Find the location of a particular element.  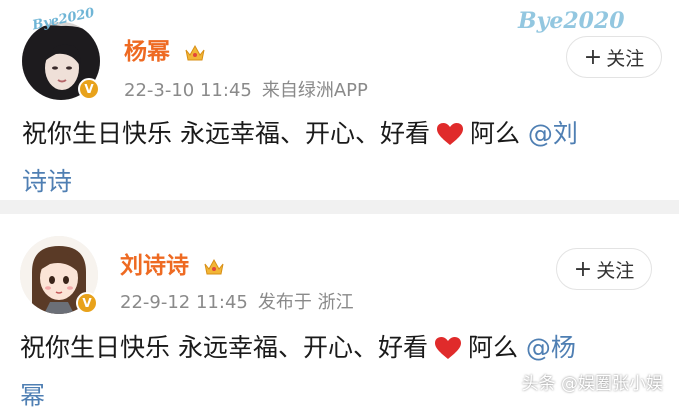

username-text: 杨幂 is located at coordinates (147, 52).